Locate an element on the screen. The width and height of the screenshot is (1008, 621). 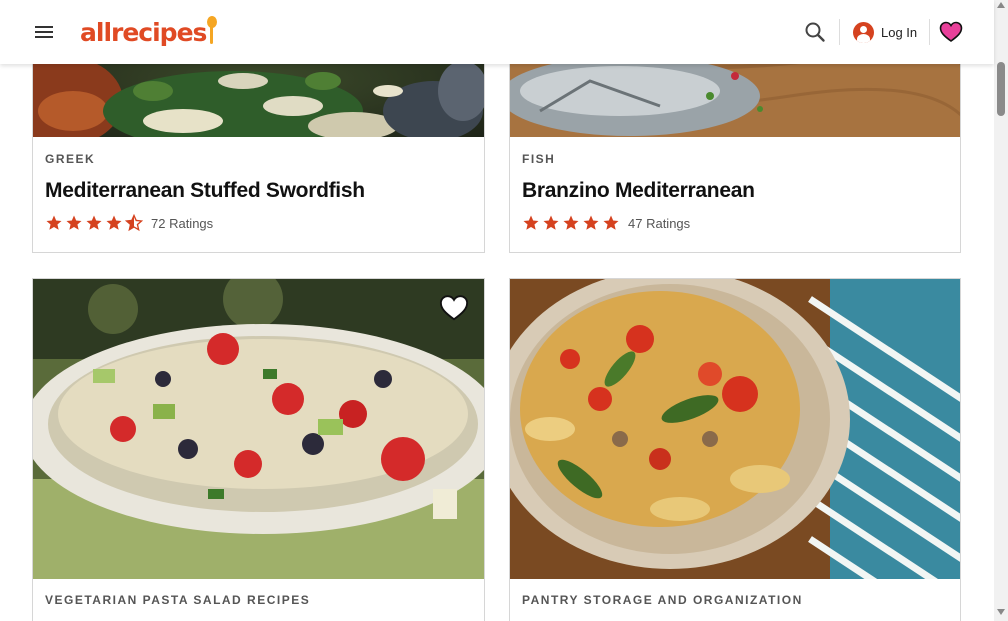
logo-text: allrecipes is located at coordinates (143, 32).